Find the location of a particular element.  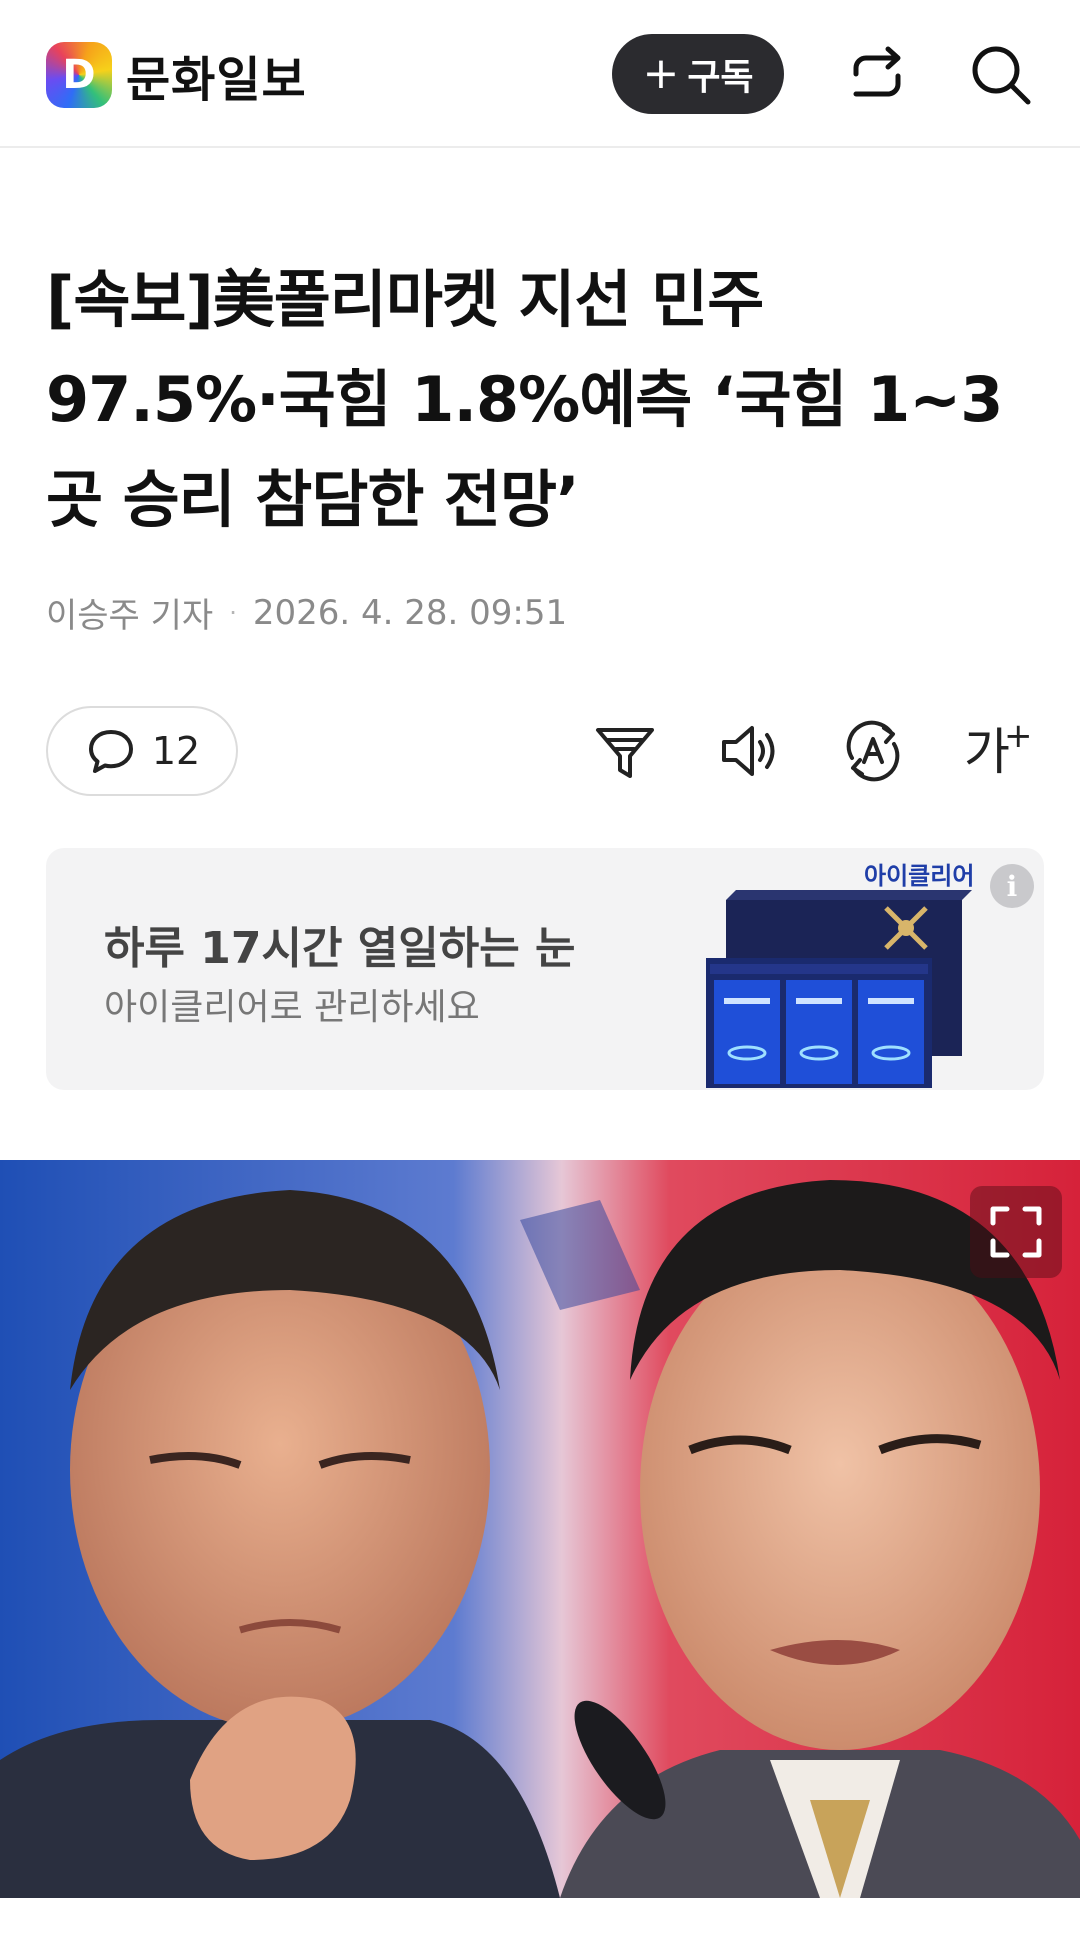

ad-banner: 하루 17시간 열일하는 눈 아이클리어로 관리하세요 아이클리어 i is located at coordinates (545, 969).